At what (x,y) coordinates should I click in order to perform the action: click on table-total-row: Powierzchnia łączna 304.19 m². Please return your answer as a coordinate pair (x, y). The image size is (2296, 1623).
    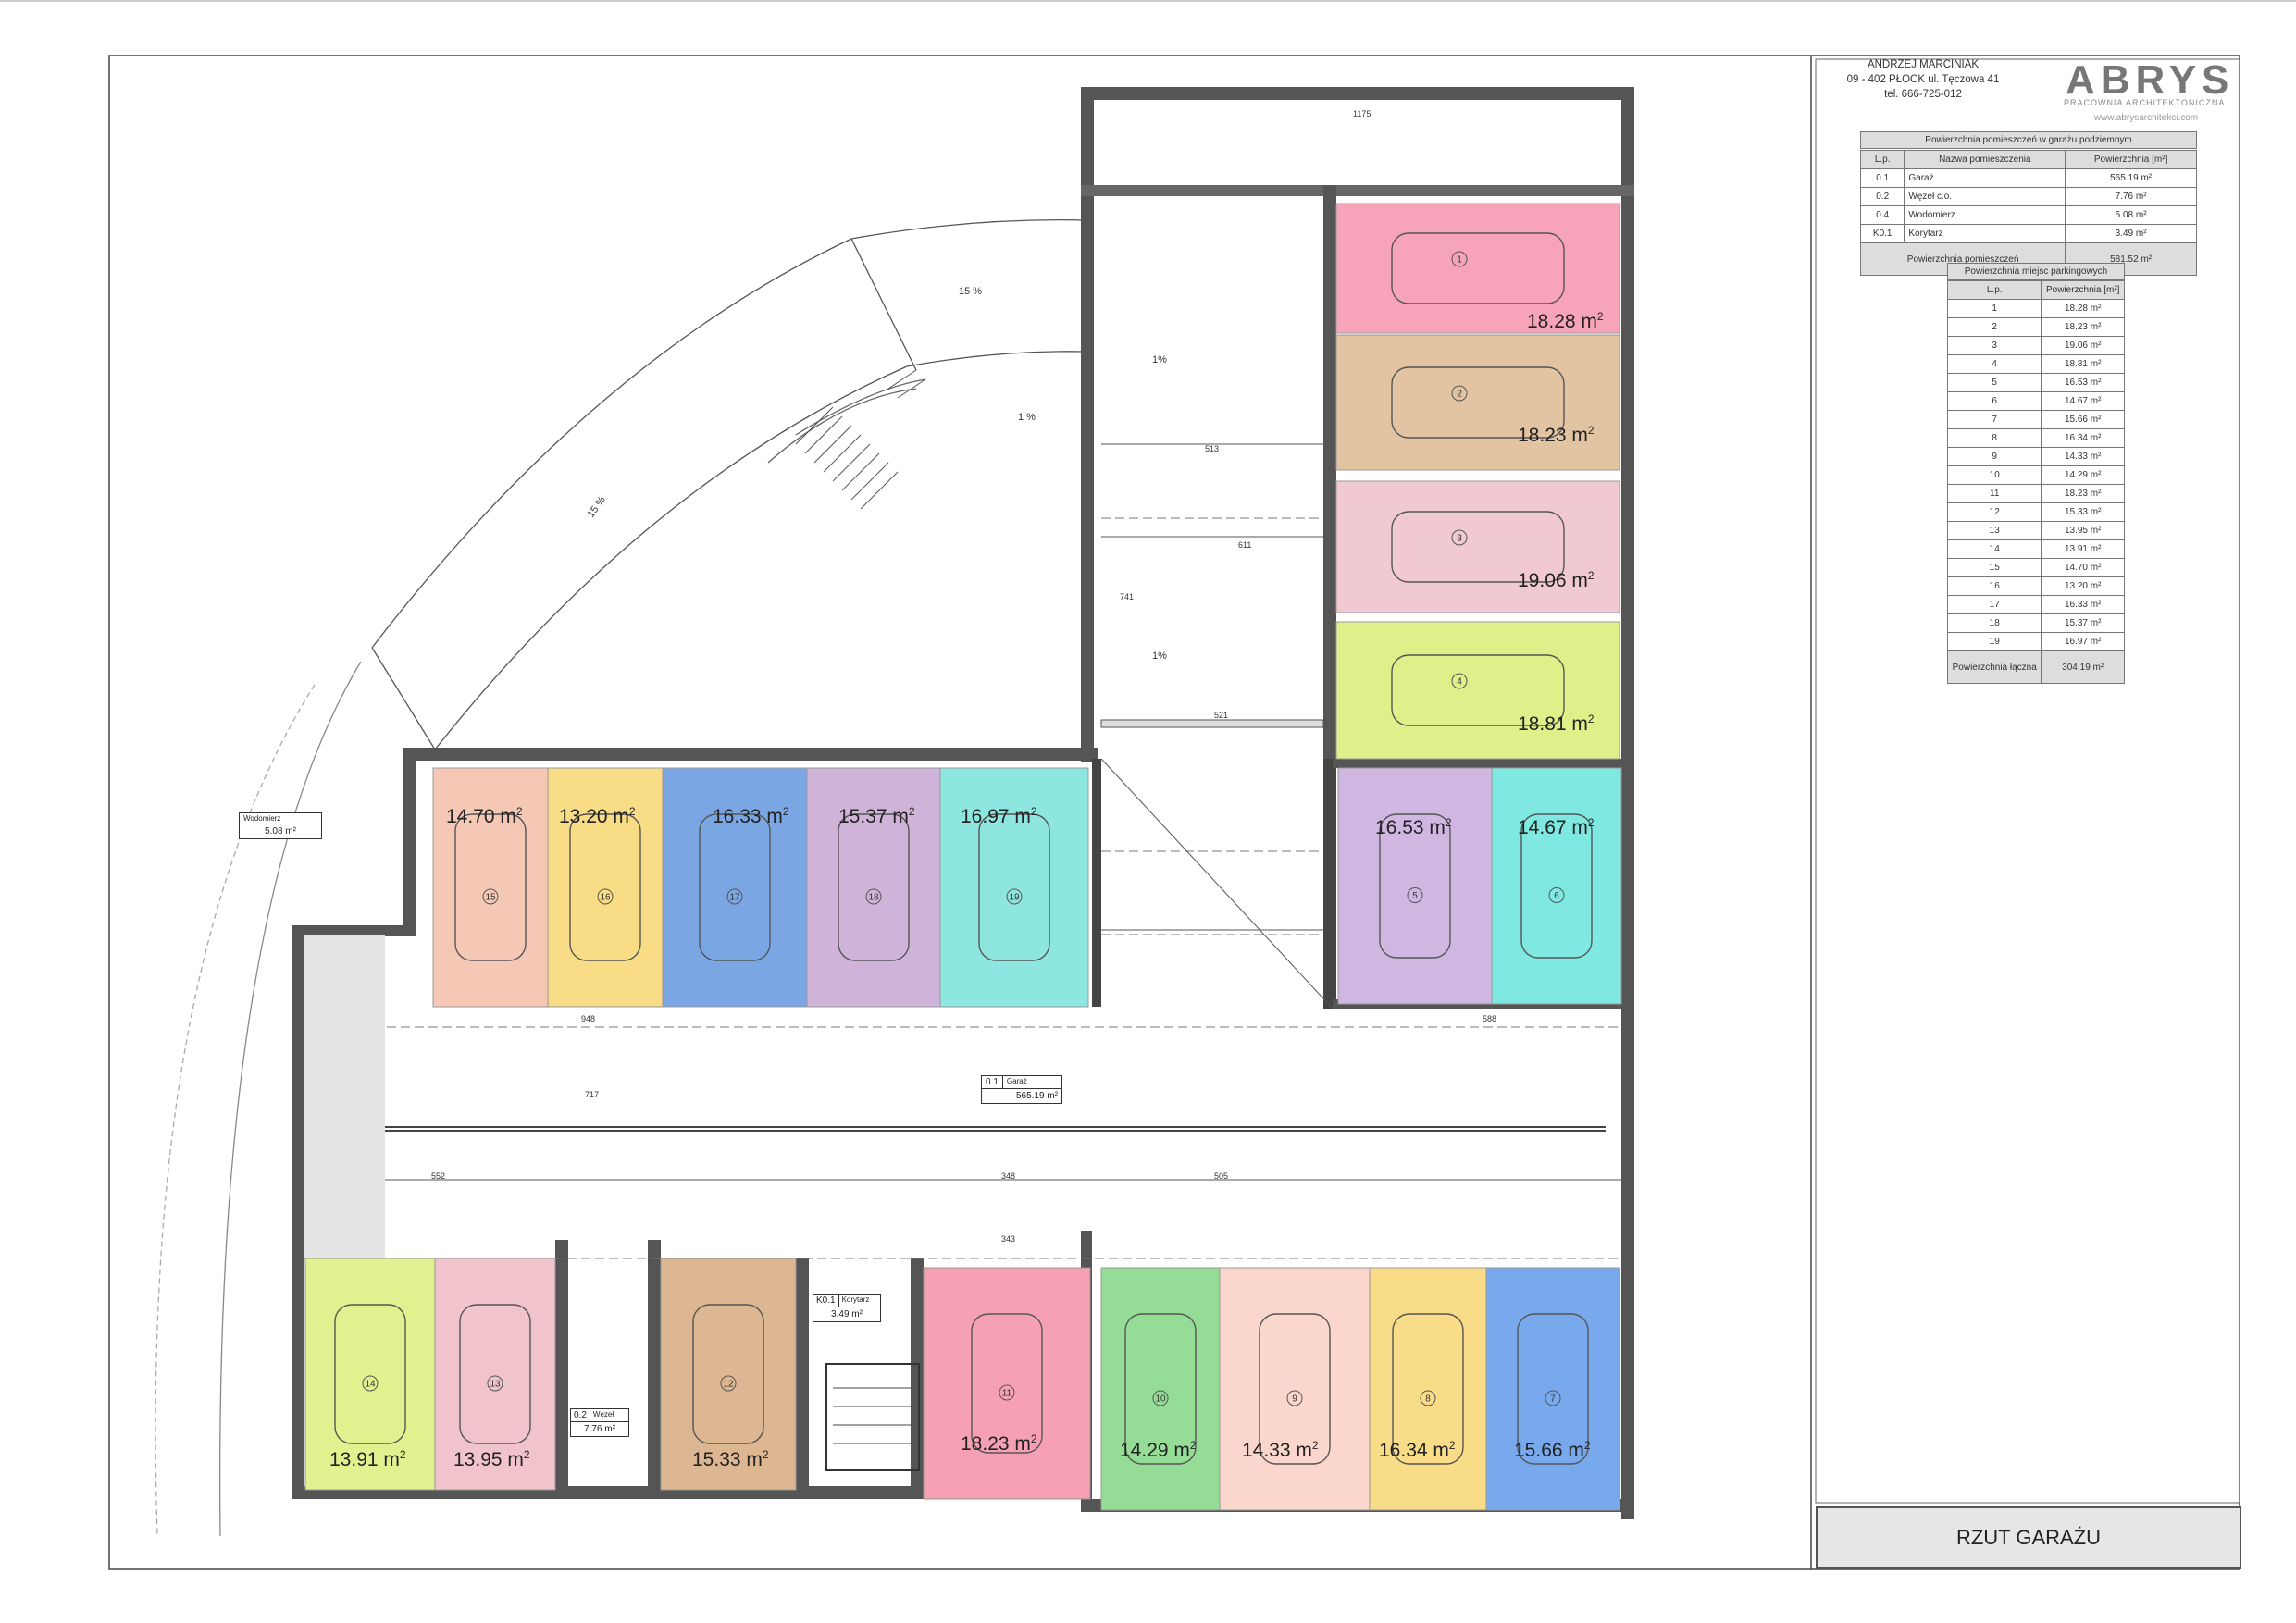
    Looking at the image, I should click on (2036, 667).